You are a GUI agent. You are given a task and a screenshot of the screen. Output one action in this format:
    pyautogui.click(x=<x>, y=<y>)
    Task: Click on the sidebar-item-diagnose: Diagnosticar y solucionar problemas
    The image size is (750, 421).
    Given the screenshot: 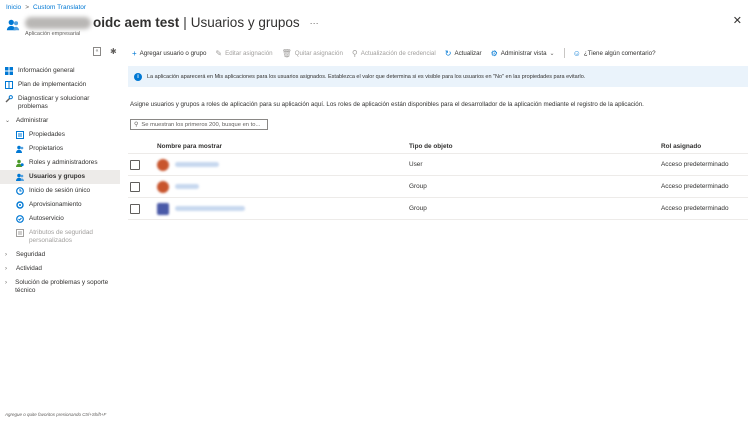 What is the action you would take?
    pyautogui.click(x=60, y=103)
    